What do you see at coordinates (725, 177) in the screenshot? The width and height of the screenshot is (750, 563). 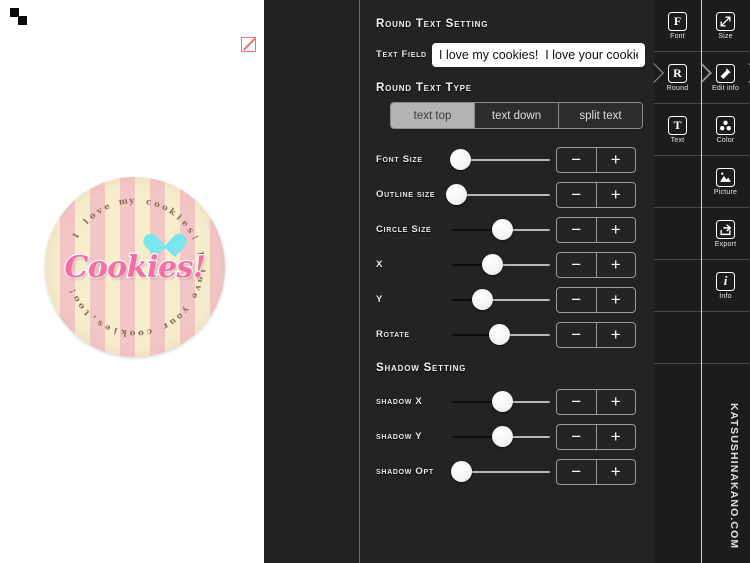 I see `picture-icon` at bounding box center [725, 177].